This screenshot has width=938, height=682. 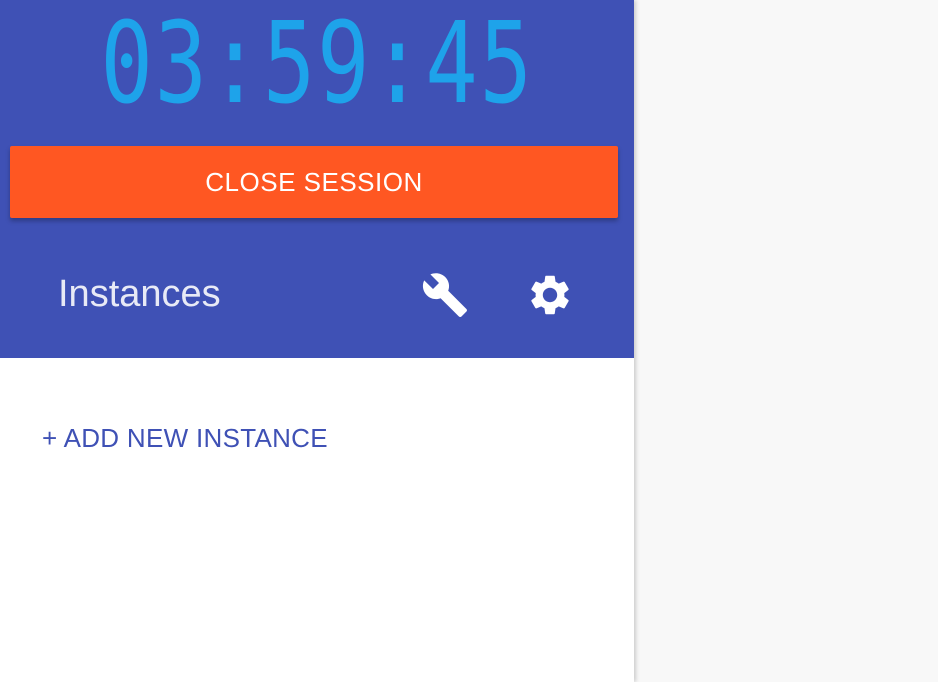 What do you see at coordinates (550, 295) in the screenshot?
I see `gear-icon` at bounding box center [550, 295].